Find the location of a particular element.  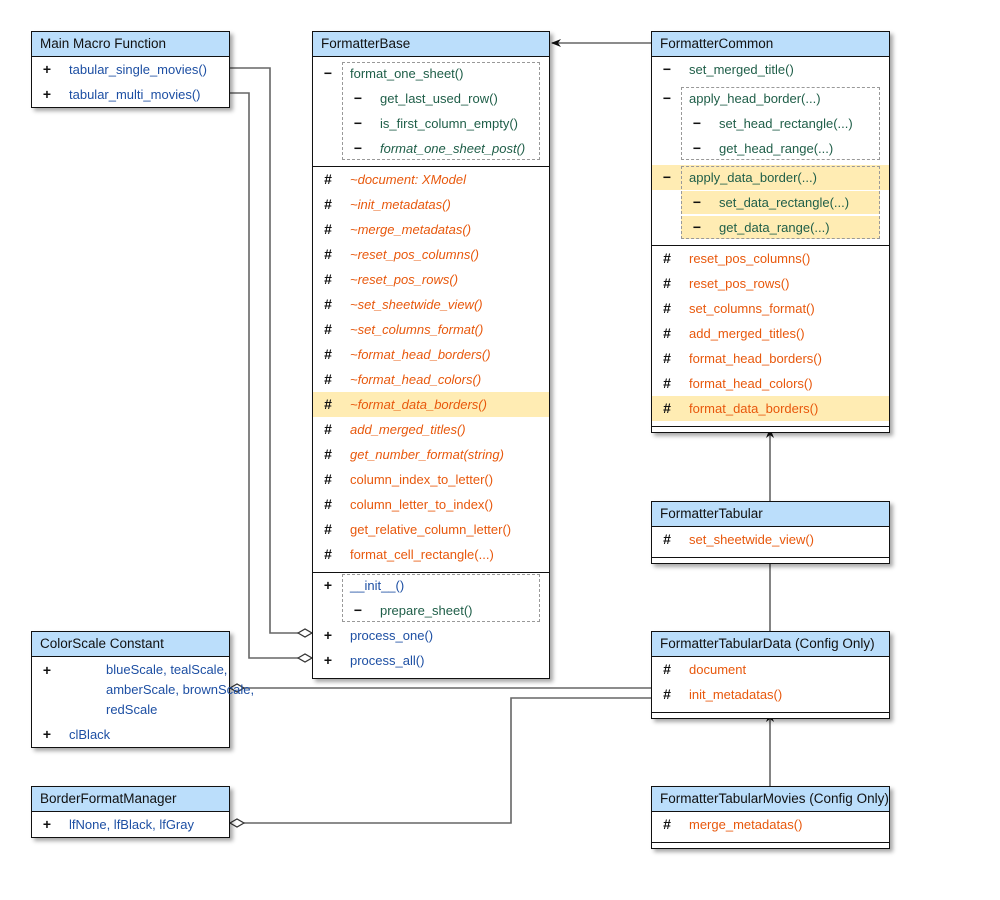

member-row: # format_head_colors() is located at coordinates (770, 383).